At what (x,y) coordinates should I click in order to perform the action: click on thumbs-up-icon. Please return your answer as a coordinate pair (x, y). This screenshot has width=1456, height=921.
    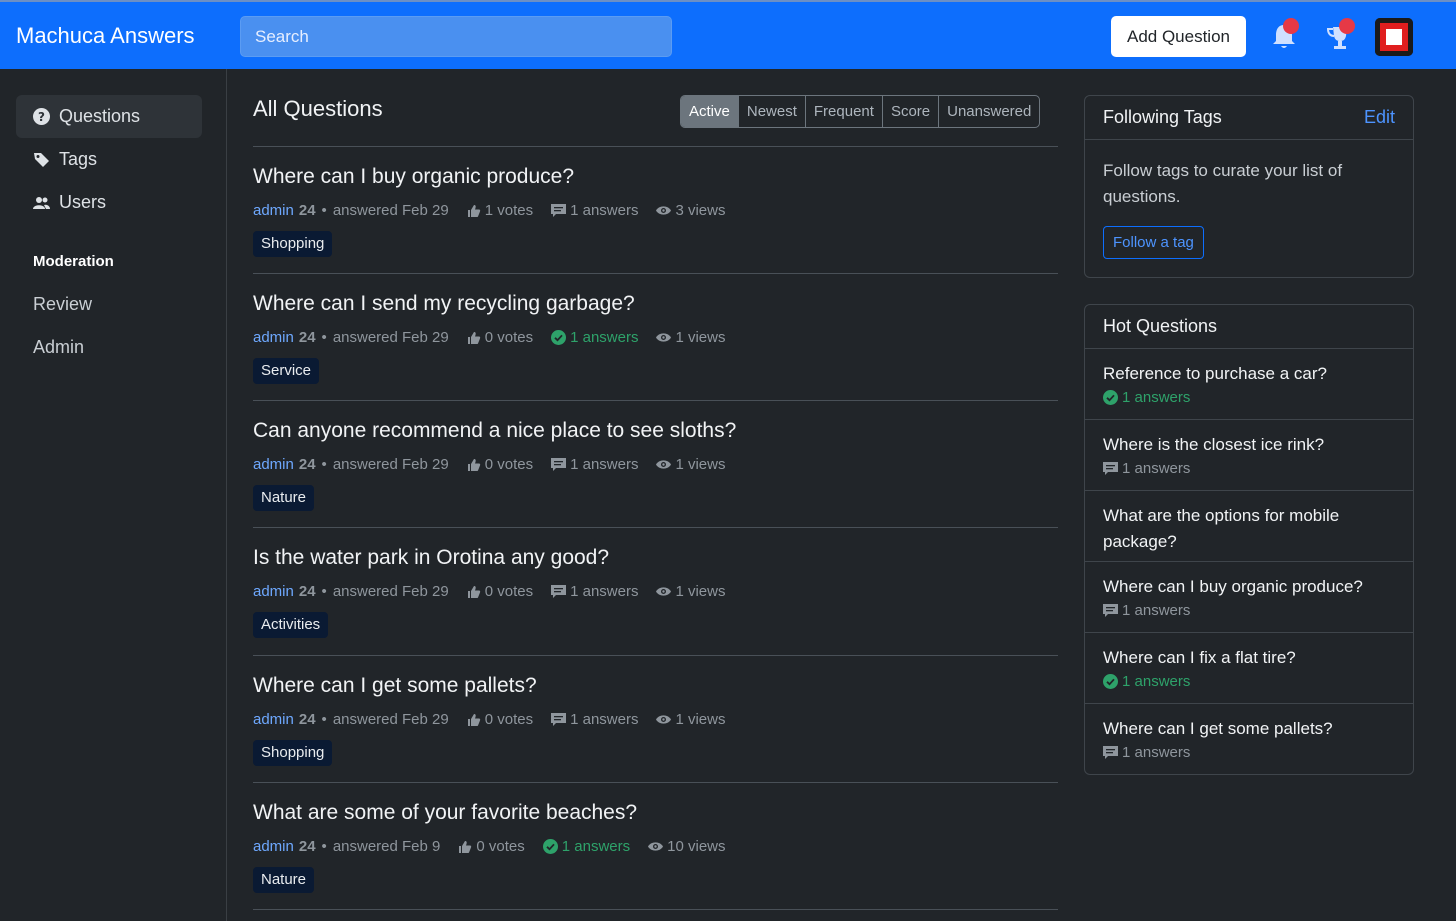
    Looking at the image, I should click on (473, 210).